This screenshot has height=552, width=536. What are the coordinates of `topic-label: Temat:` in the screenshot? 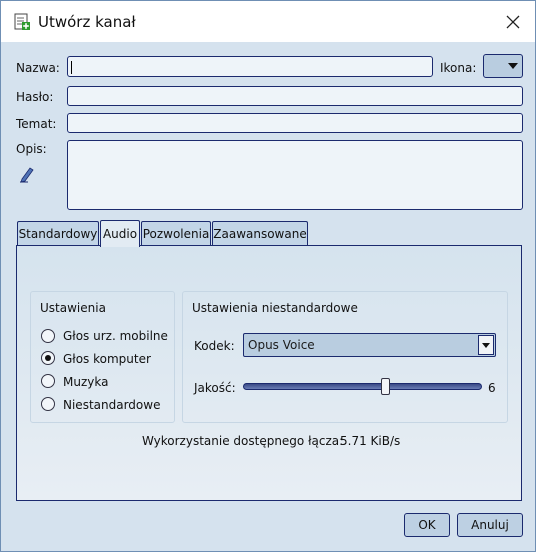 It's located at (36, 124).